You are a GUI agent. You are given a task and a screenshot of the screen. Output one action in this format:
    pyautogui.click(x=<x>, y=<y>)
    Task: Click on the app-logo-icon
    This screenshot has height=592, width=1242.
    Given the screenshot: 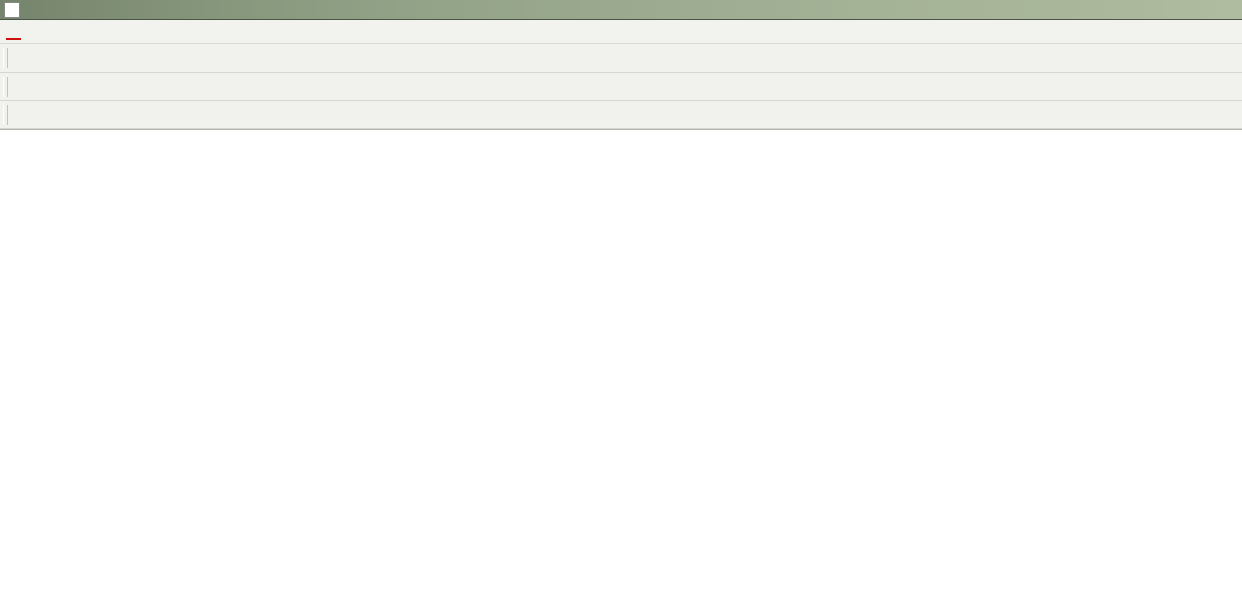 What is the action you would take?
    pyautogui.click(x=12, y=9)
    